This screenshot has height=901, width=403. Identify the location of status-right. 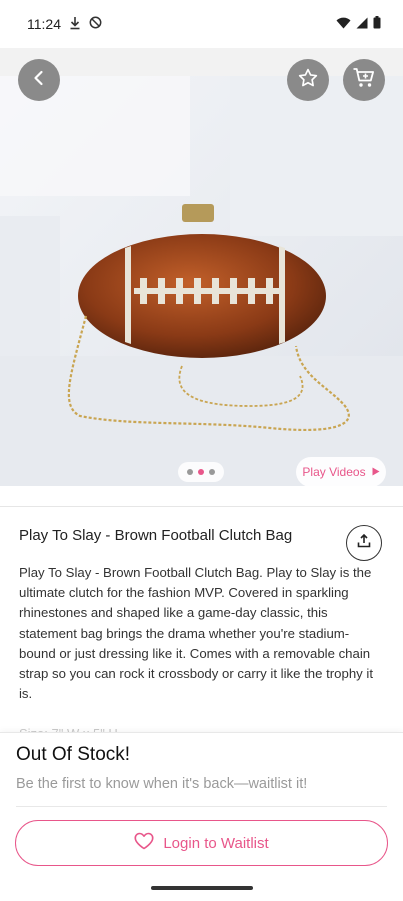
(358, 24).